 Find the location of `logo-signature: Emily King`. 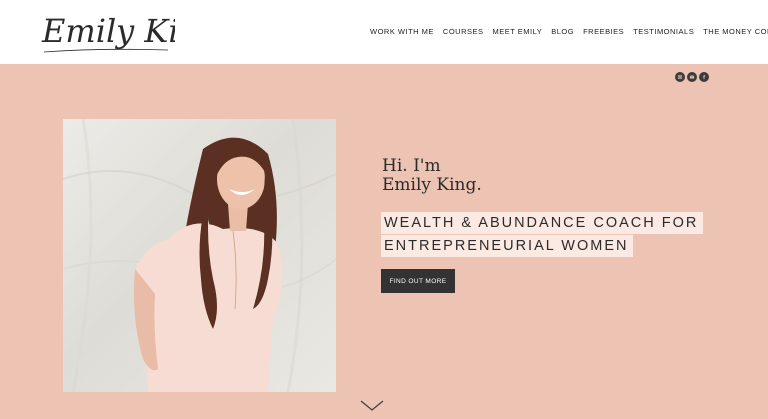

logo-signature: Emily King is located at coordinates (130, 32).